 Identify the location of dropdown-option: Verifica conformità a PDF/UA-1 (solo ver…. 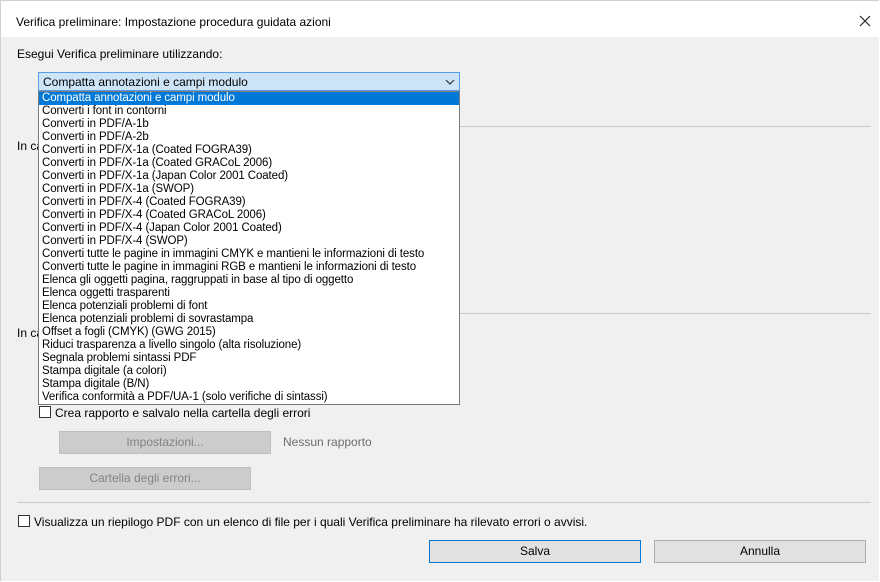
(249, 397).